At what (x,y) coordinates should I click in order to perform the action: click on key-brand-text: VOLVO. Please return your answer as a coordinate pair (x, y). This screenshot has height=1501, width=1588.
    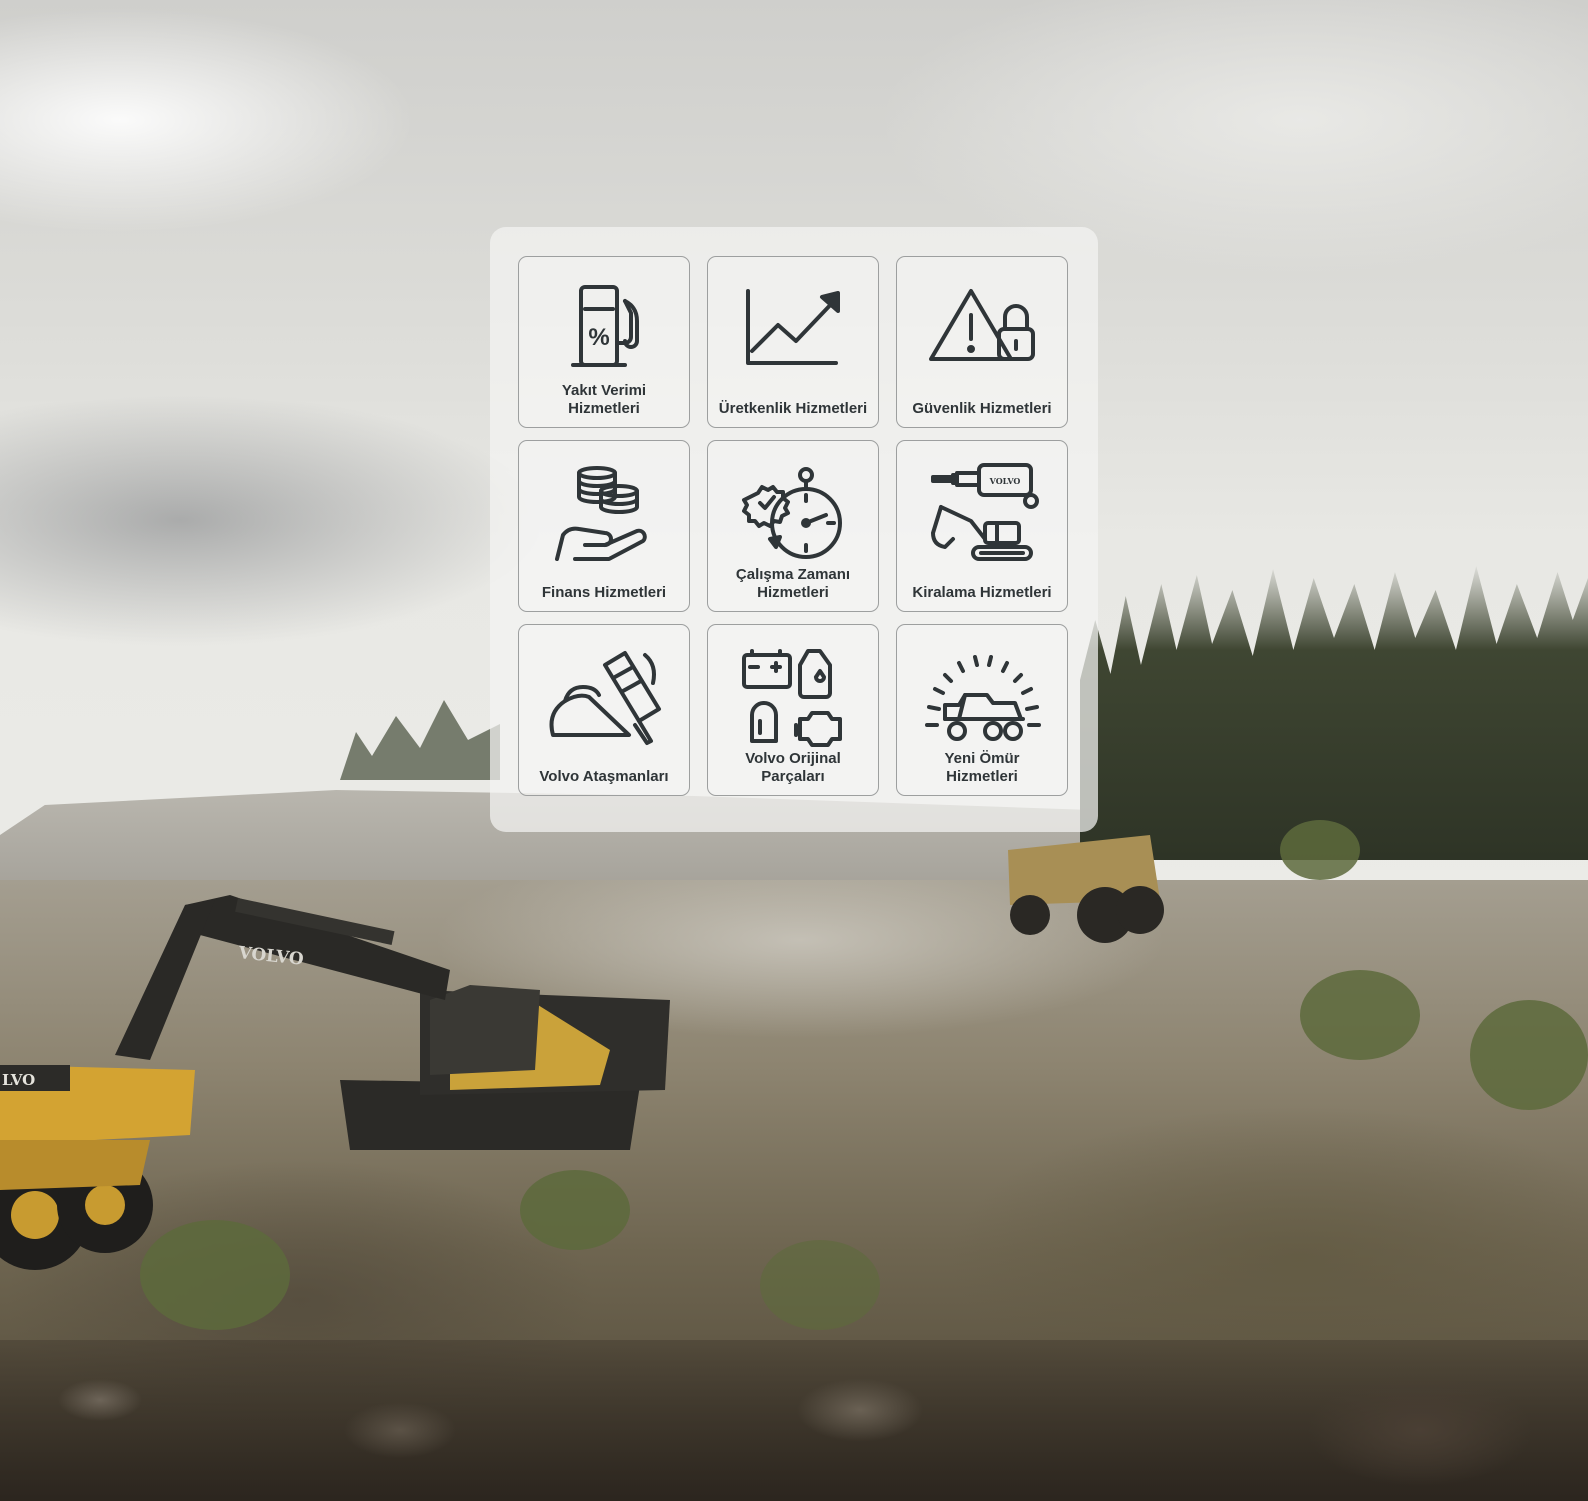
    Looking at the image, I should click on (1005, 481).